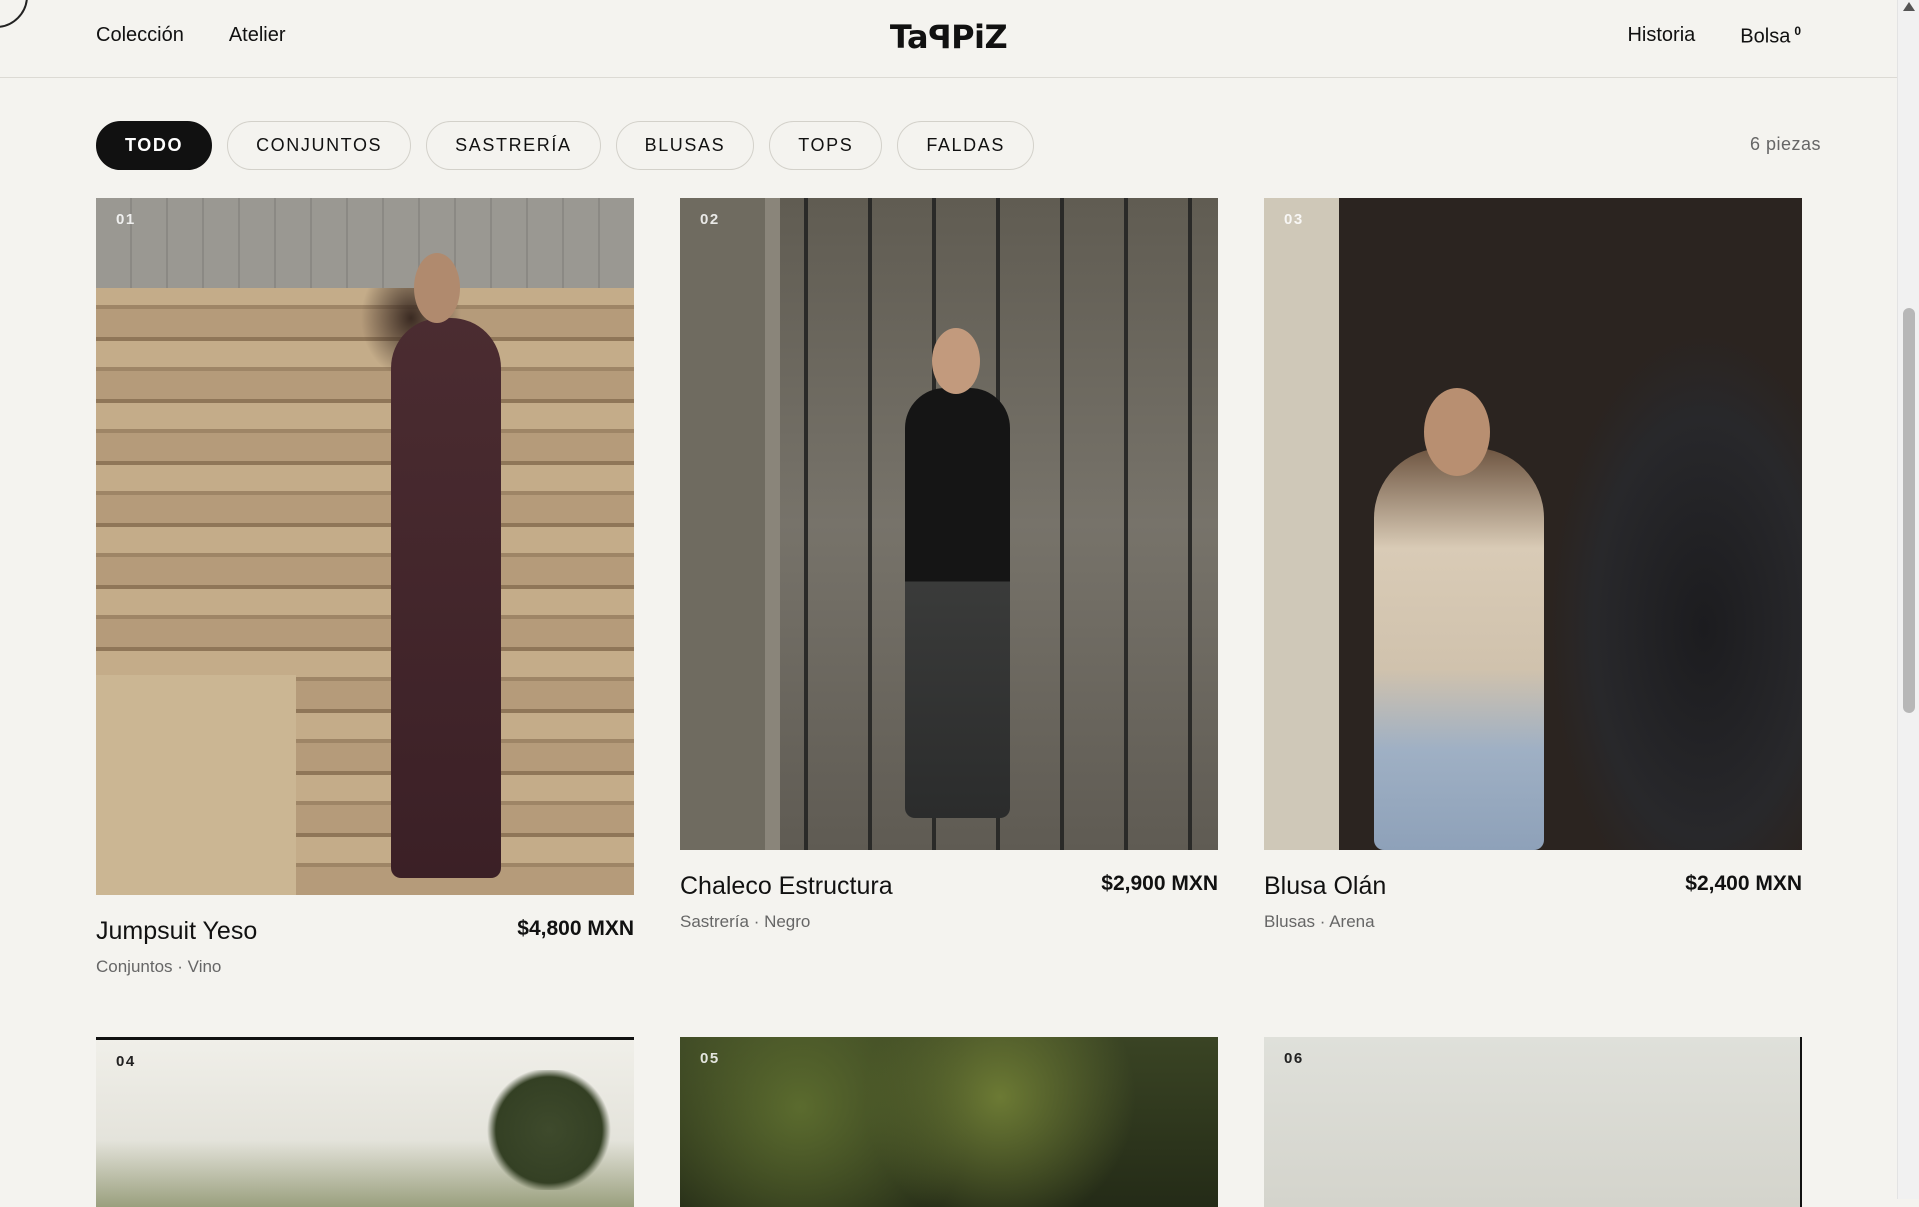 This screenshot has height=1207, width=1919. I want to click on scroll-up-arrow-icon, so click(1909, 6).